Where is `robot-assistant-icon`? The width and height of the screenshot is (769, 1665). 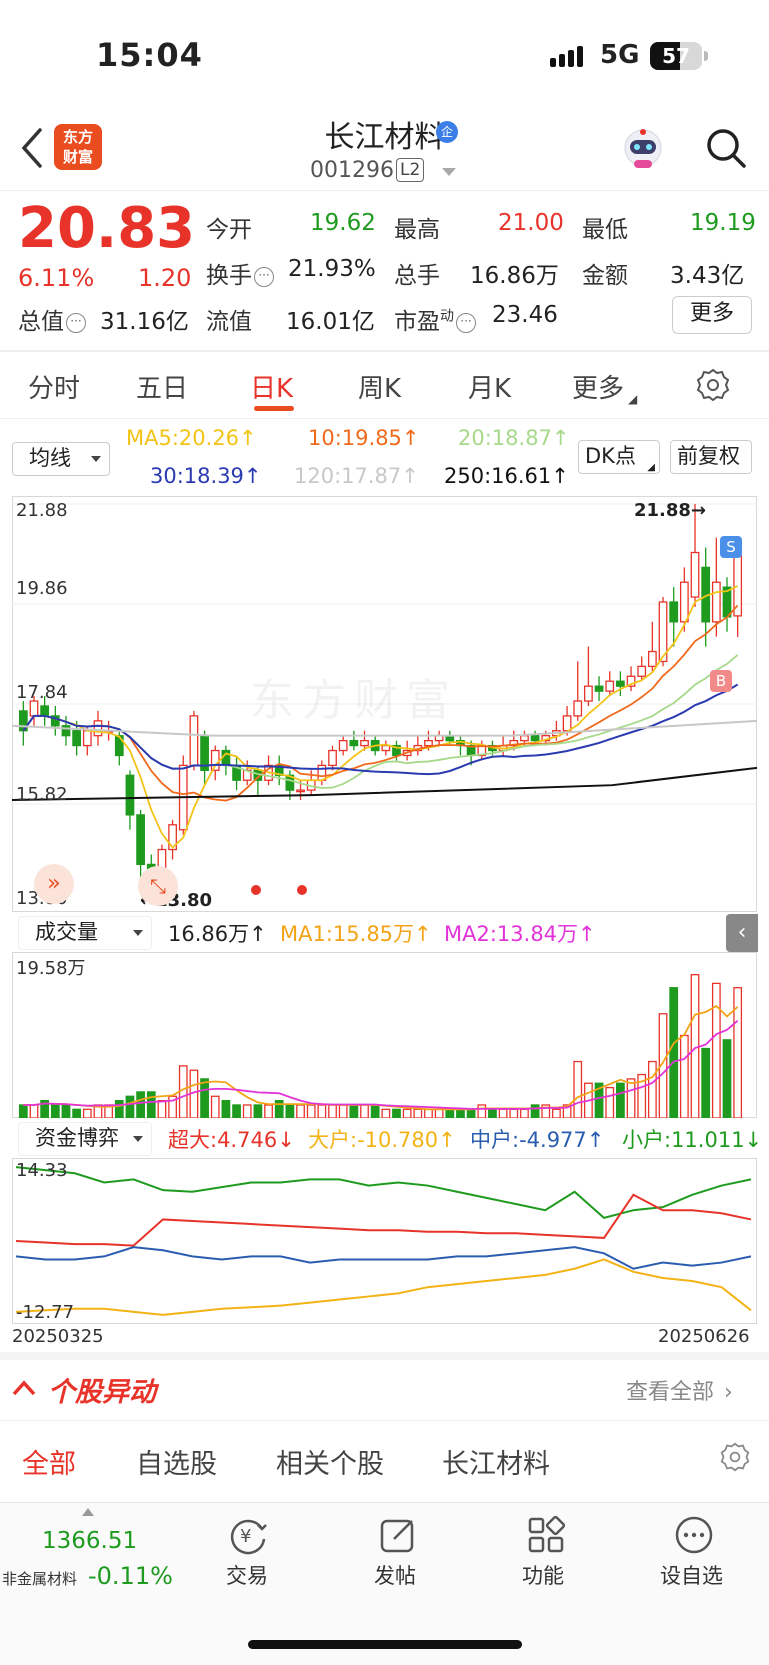 robot-assistant-icon is located at coordinates (643, 149).